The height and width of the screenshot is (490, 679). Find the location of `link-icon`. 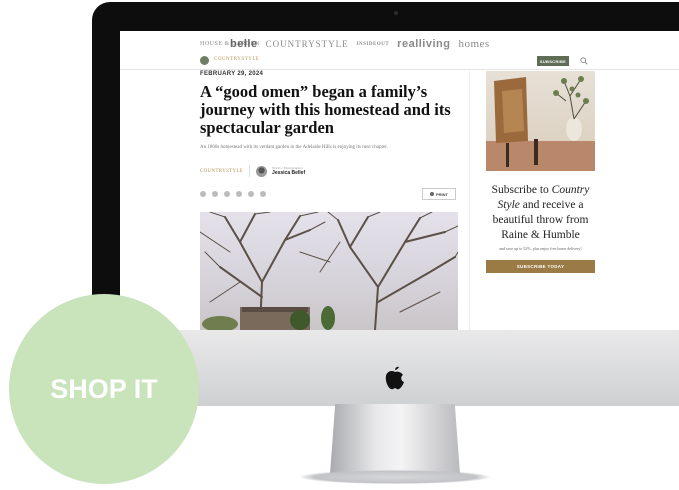

link-icon is located at coordinates (263, 194).